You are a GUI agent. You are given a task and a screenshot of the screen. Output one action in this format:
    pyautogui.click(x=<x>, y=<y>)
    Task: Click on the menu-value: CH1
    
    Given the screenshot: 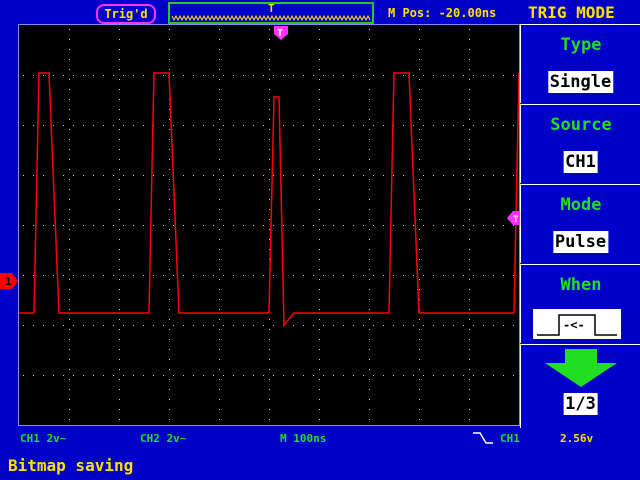 What is the action you would take?
    pyautogui.click(x=580, y=162)
    